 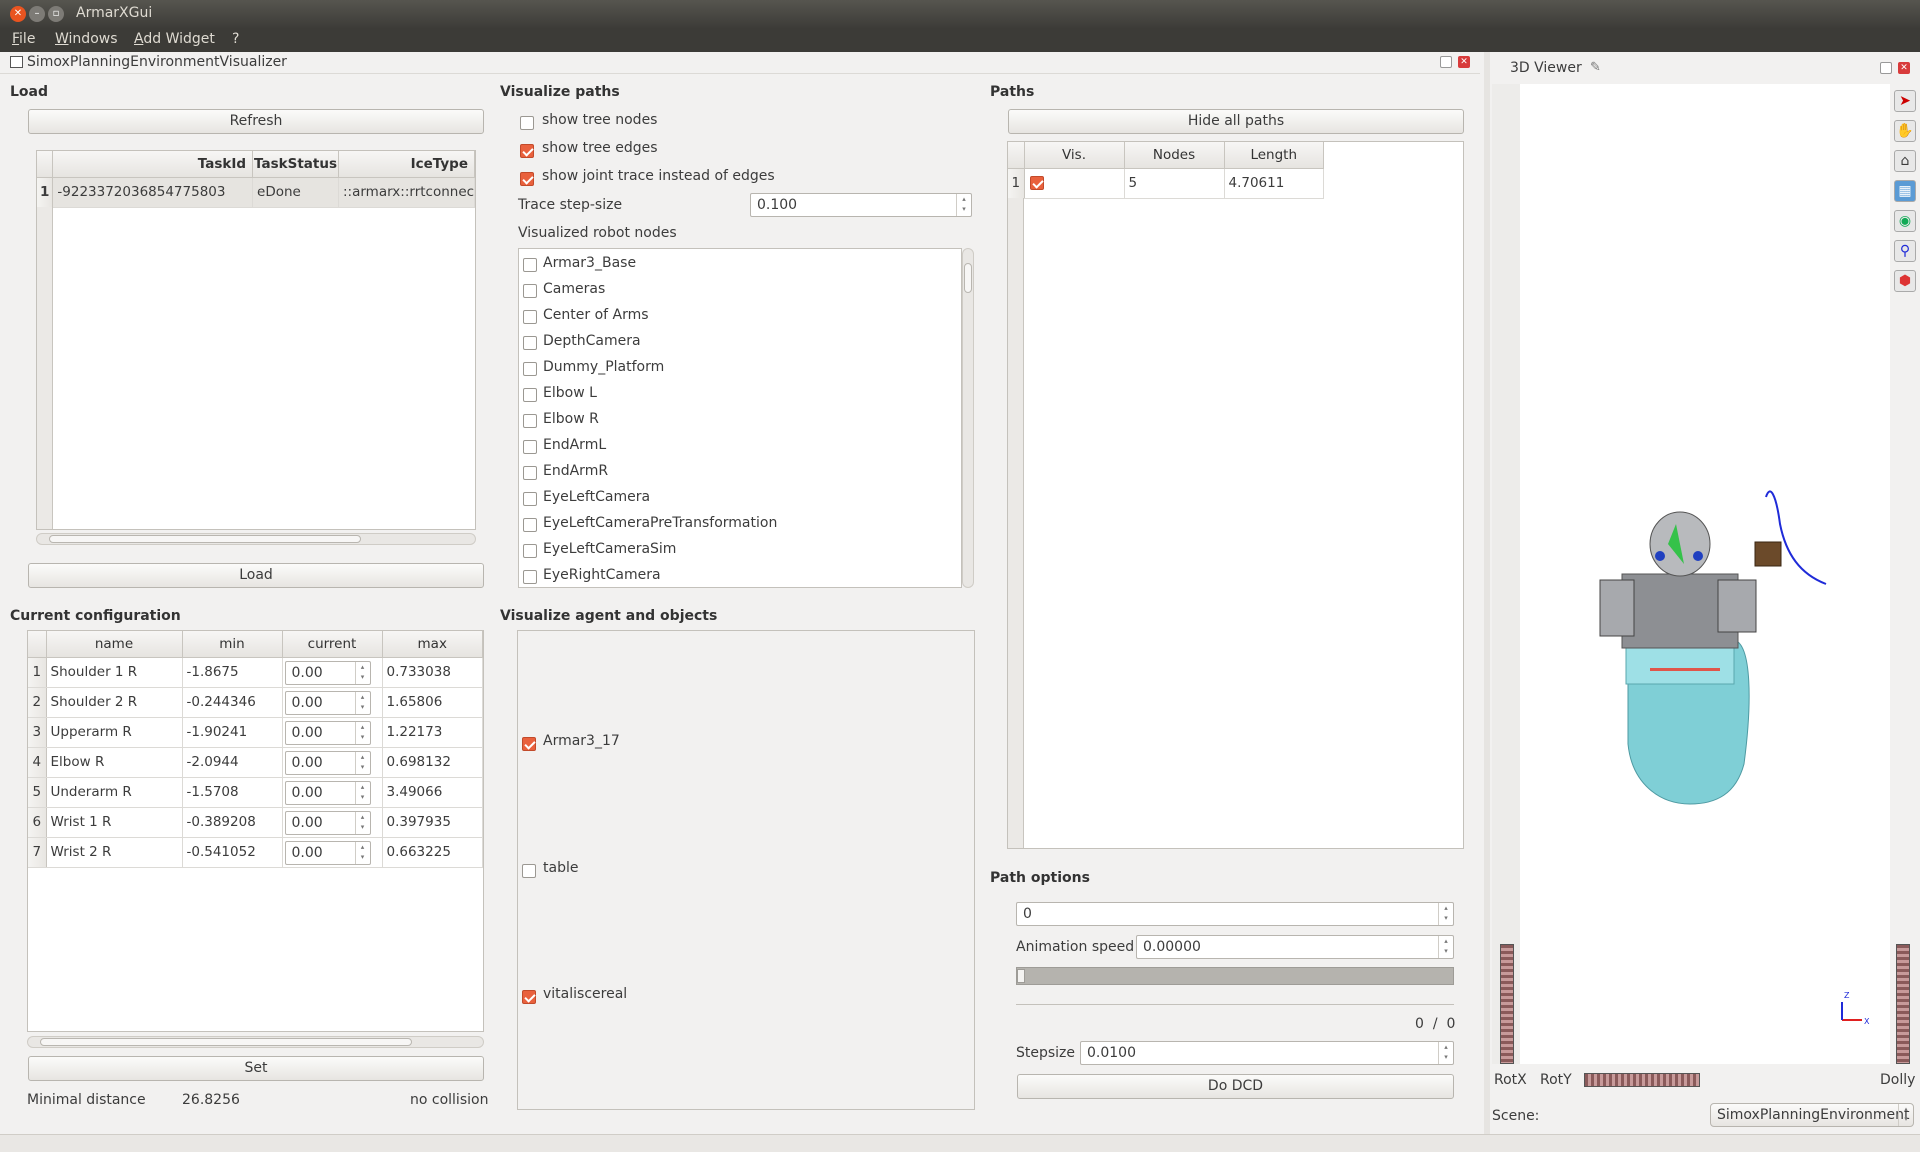 I want to click on table-row: 1 5 4.70611, so click(x=1166, y=183).